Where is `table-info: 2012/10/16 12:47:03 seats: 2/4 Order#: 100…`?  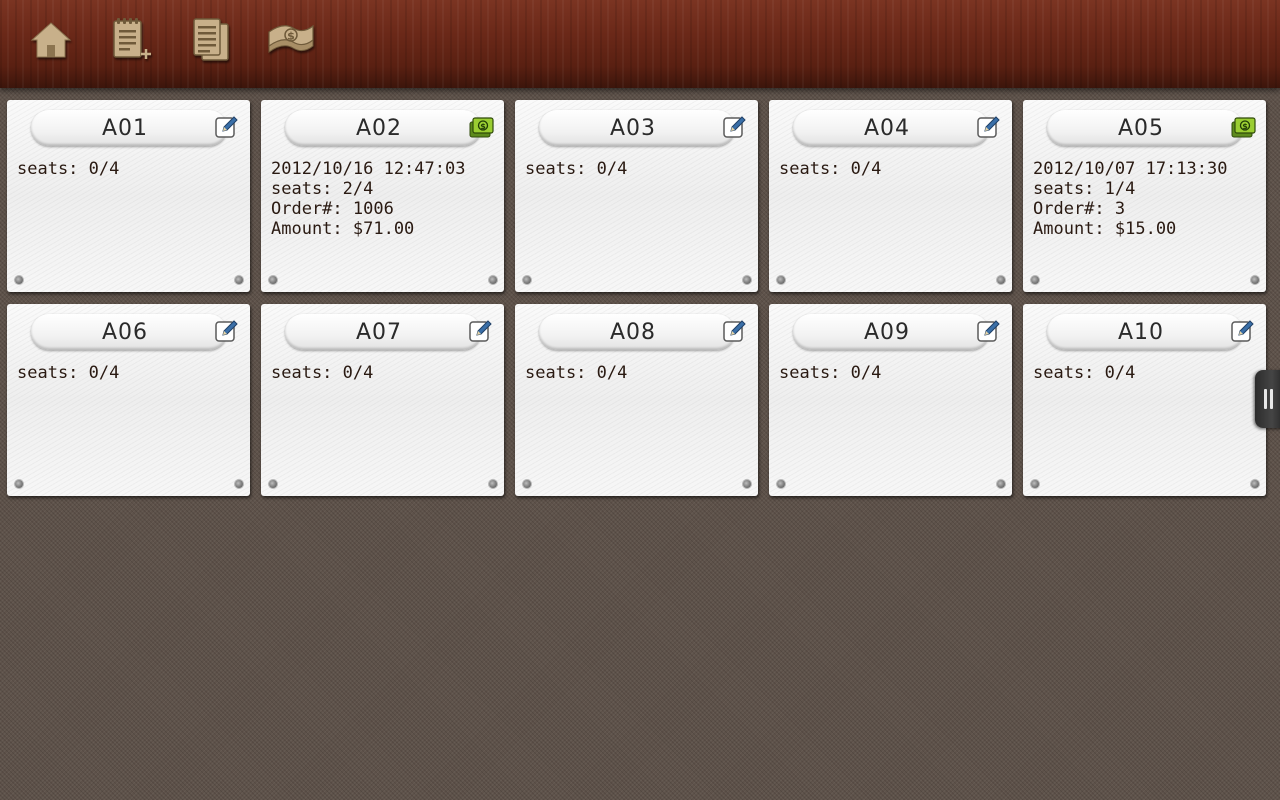
table-info: 2012/10/16 12:47:03 seats: 2/4 Order#: 100… is located at coordinates (368, 199).